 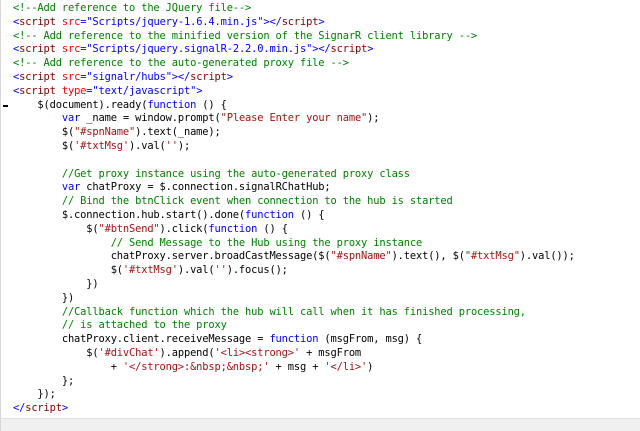 I want to click on code-token: ), so click(x=370, y=366).